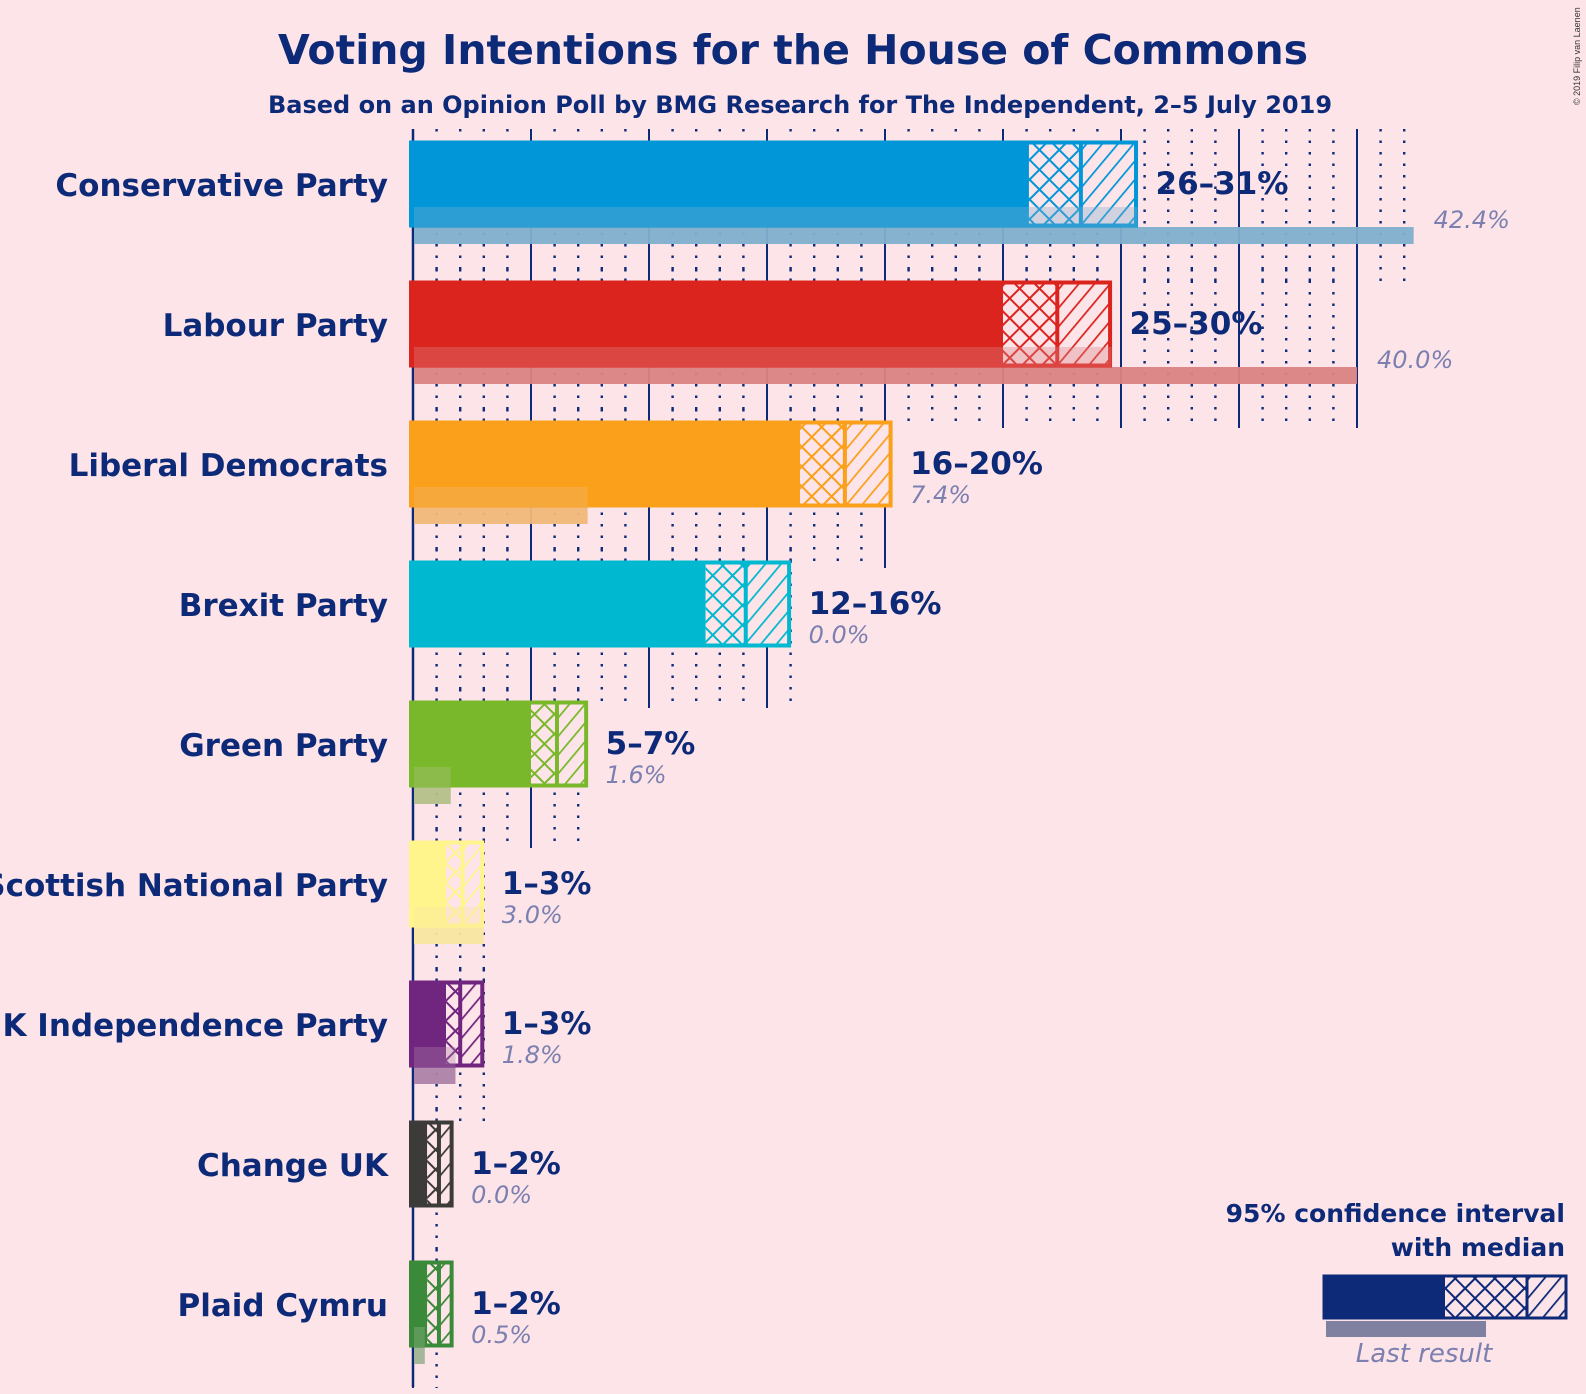 This screenshot has width=1586, height=1394. I want to click on legend-last-result-swatch, so click(1406, 1329).